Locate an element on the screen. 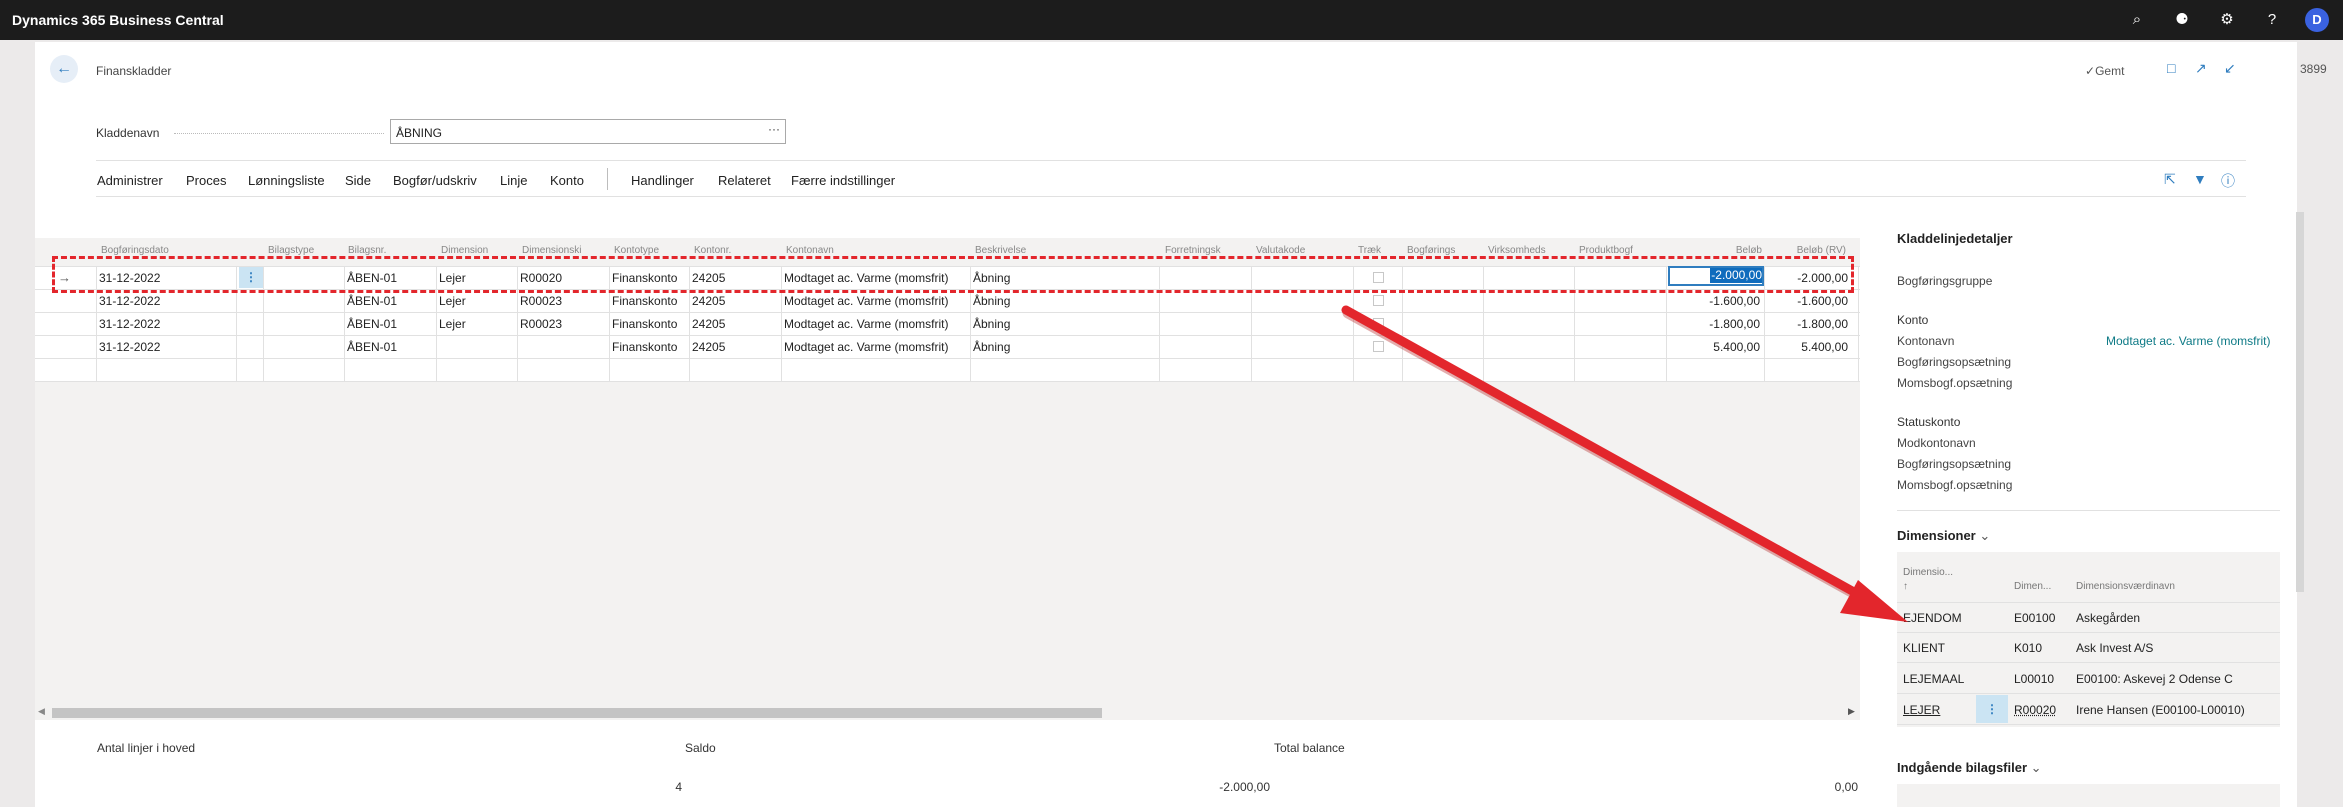 The height and width of the screenshot is (807, 2343). cell-amount-lcy: 5.400,00 is located at coordinates (1808, 347).